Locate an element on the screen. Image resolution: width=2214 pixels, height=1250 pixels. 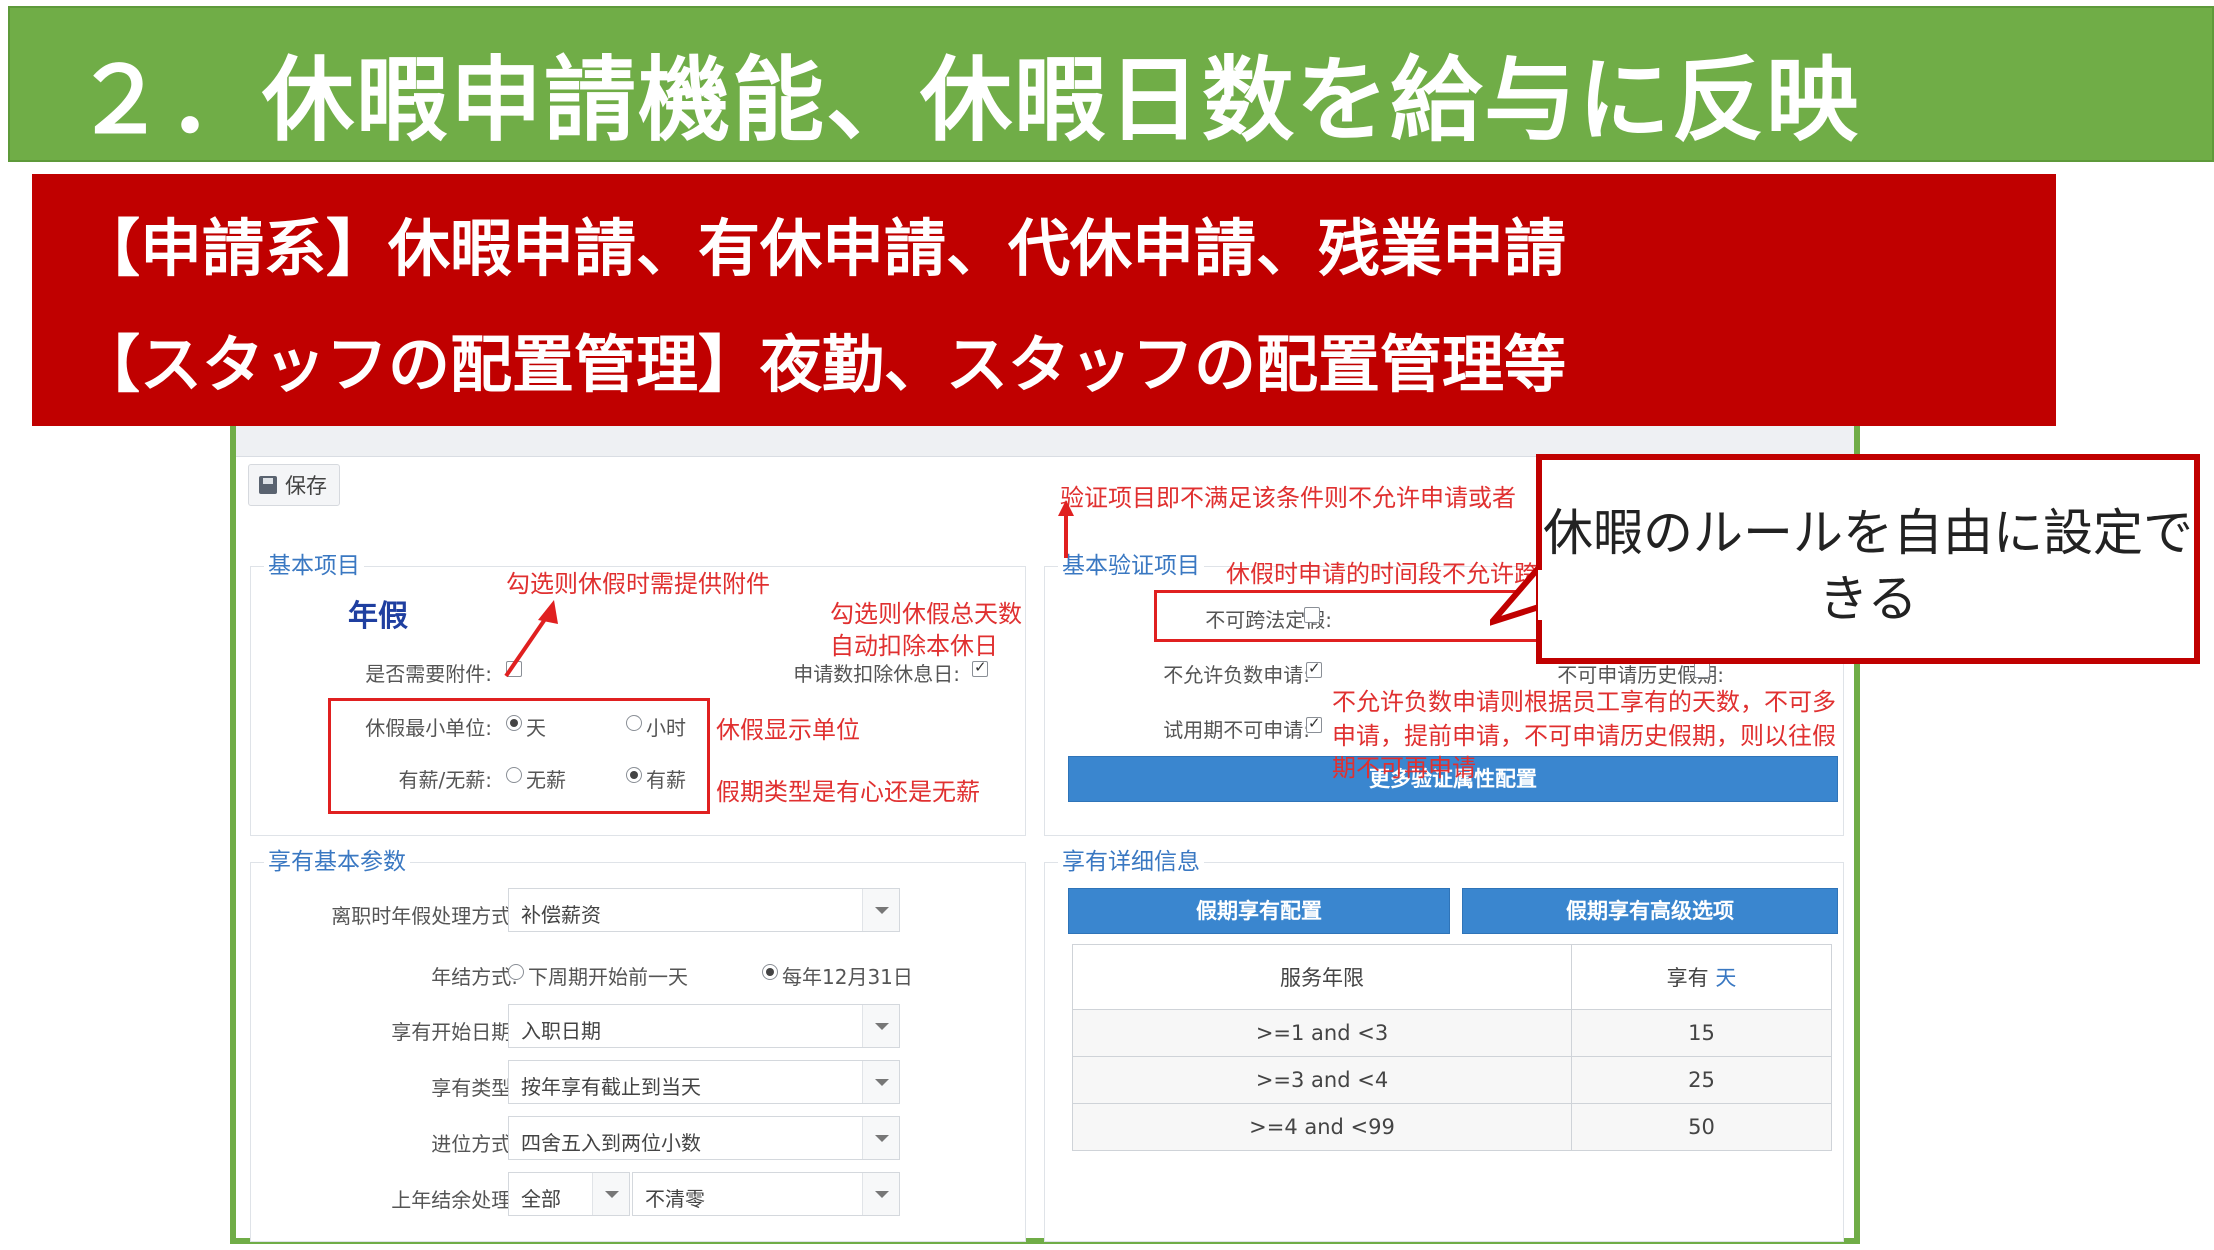
annotation-deduct-2: 自动扣除本休日 is located at coordinates (914, 646).